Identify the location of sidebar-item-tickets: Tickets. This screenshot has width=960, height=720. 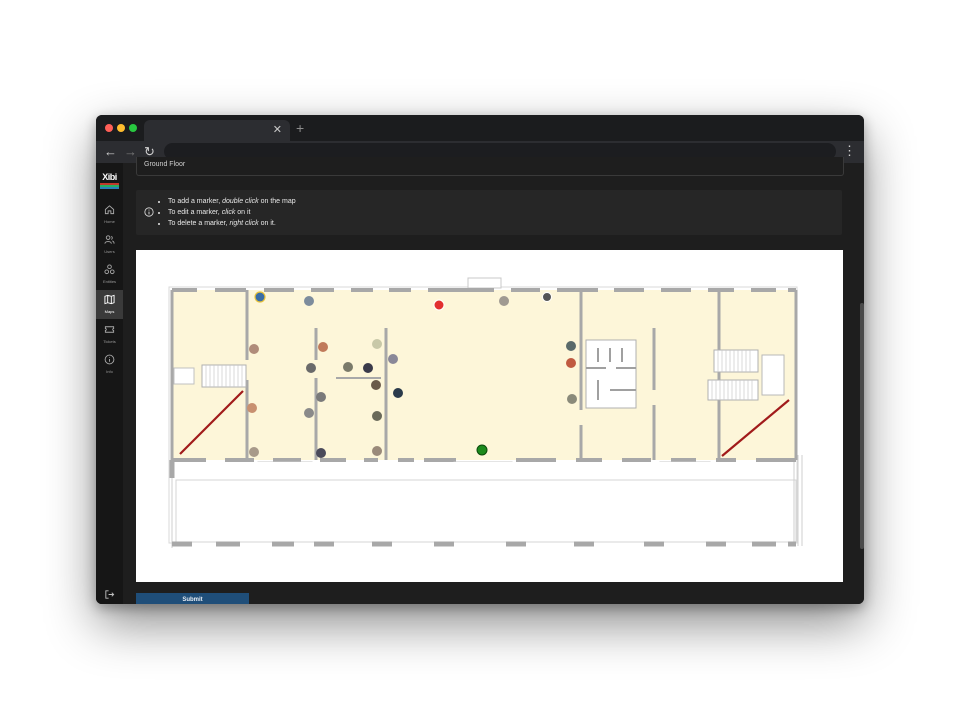
(109, 334).